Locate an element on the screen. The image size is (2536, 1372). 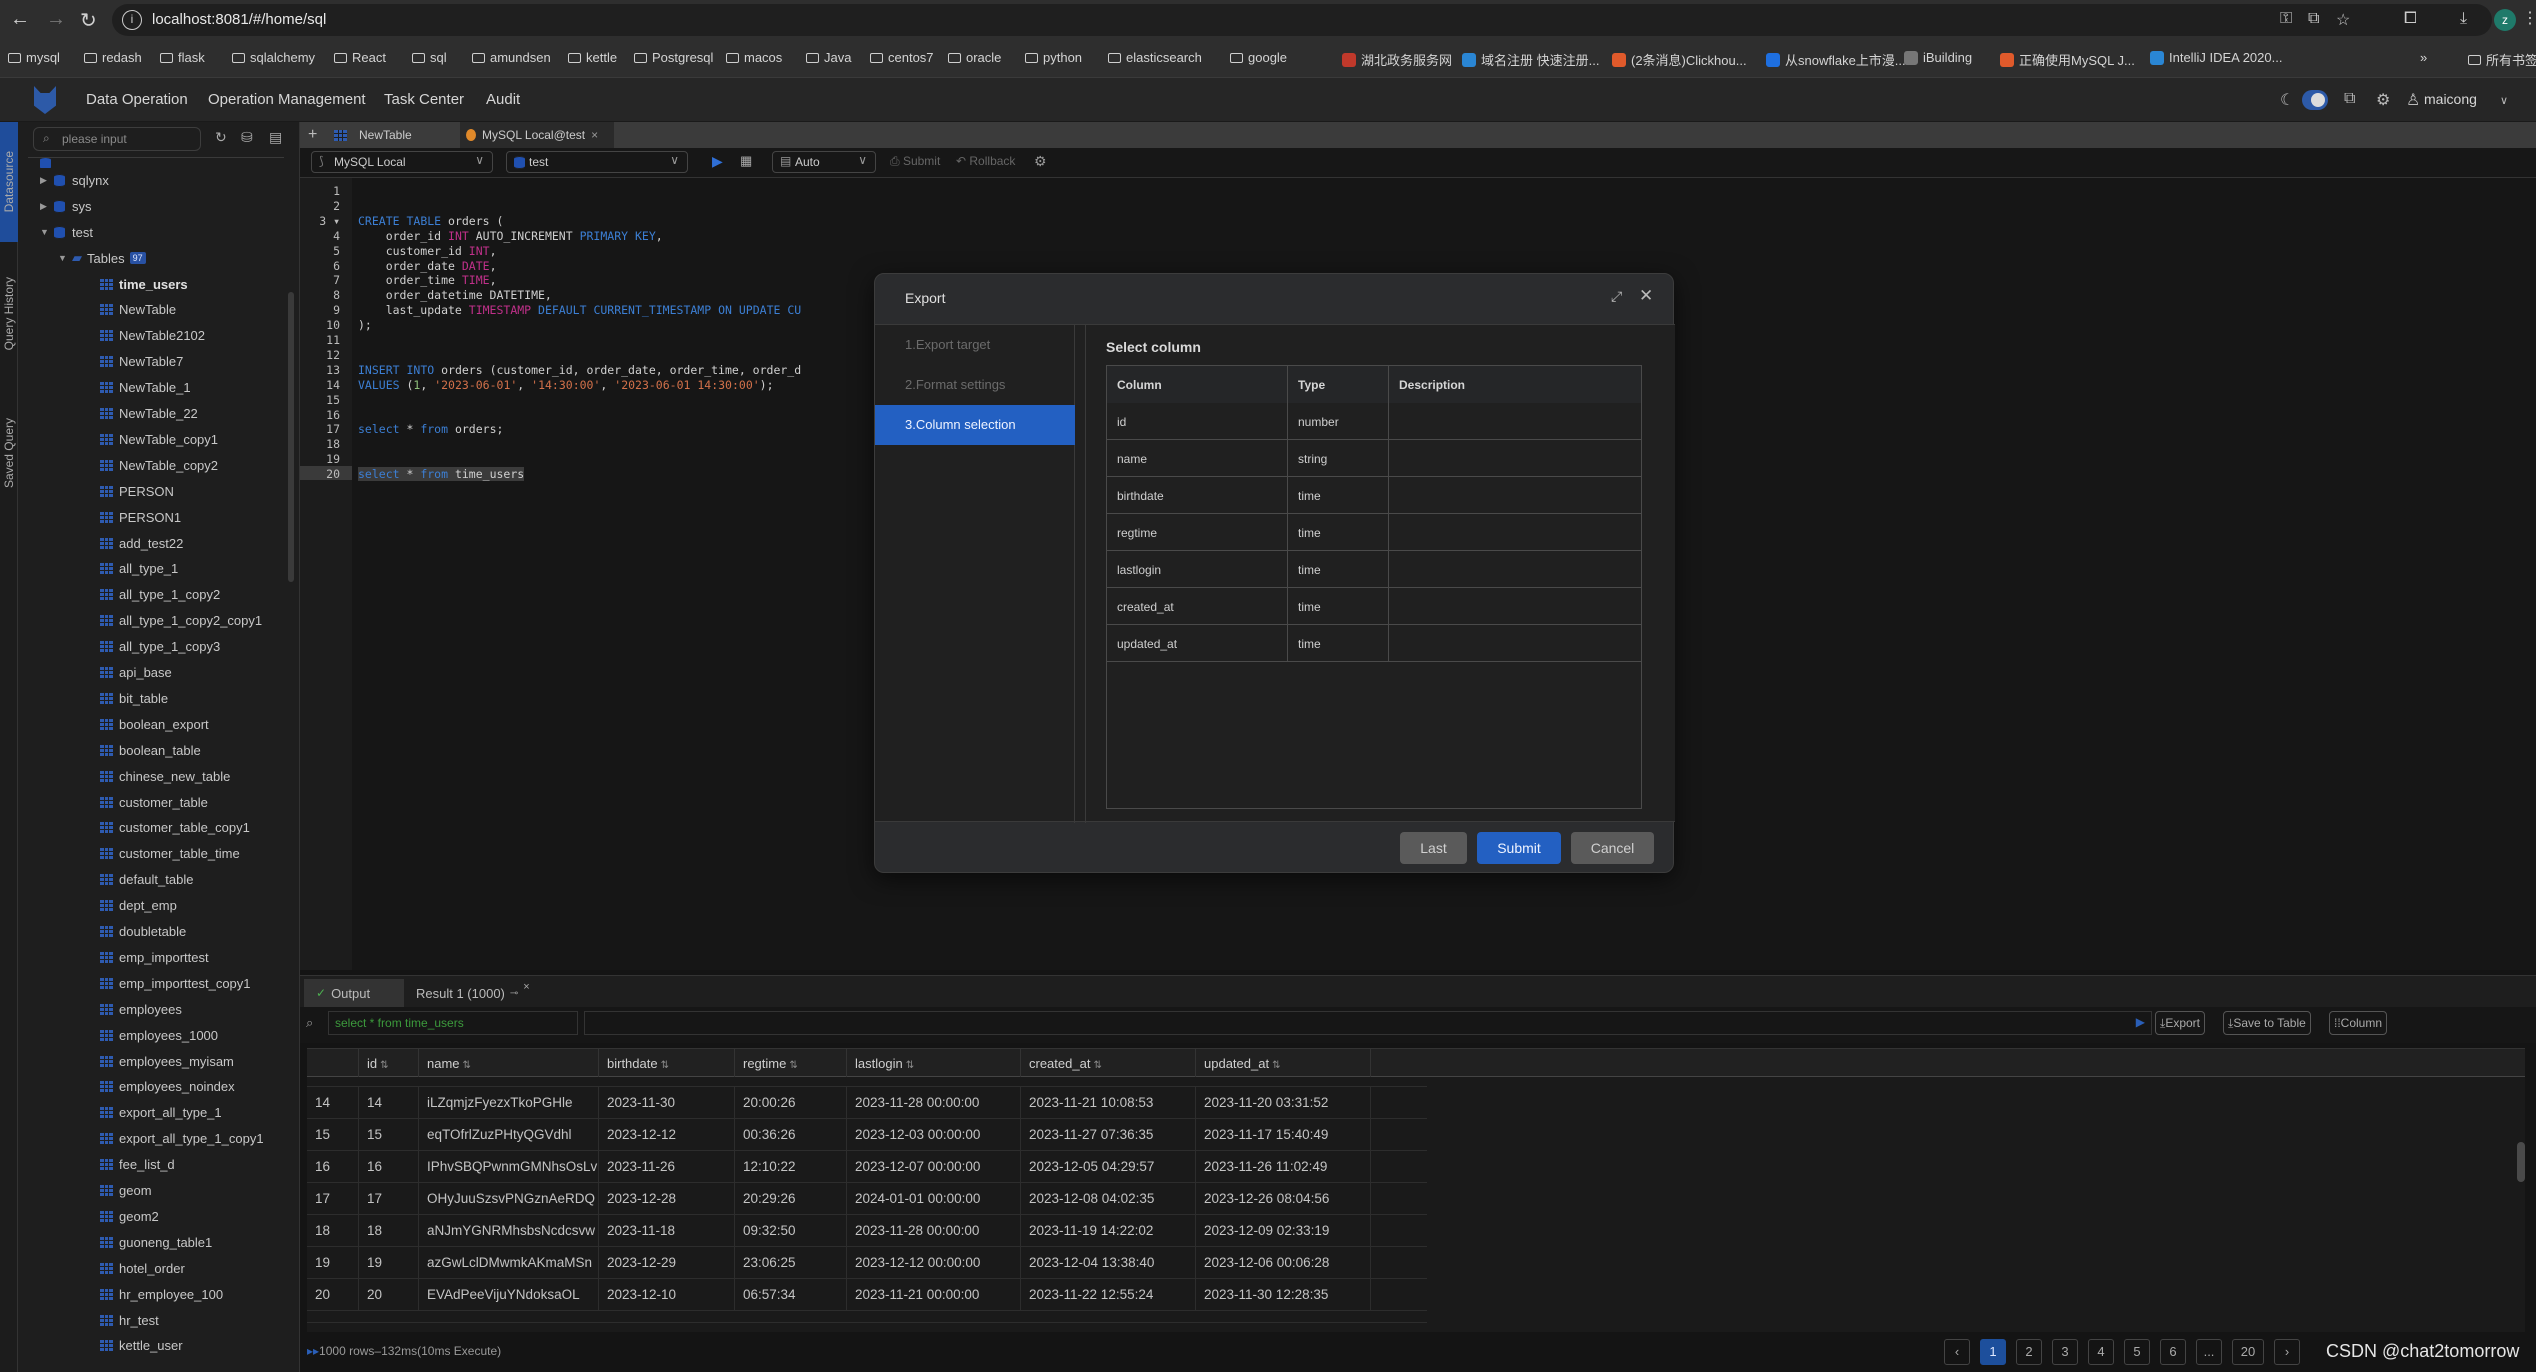
table-cell: 18 is located at coordinates (333, 1231).